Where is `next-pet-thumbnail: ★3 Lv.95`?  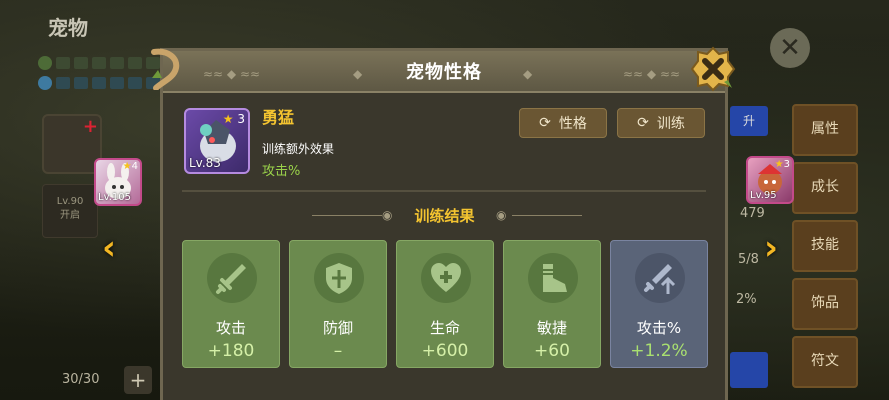
next-pet-thumbnail: ★3 Lv.95 is located at coordinates (770, 180).